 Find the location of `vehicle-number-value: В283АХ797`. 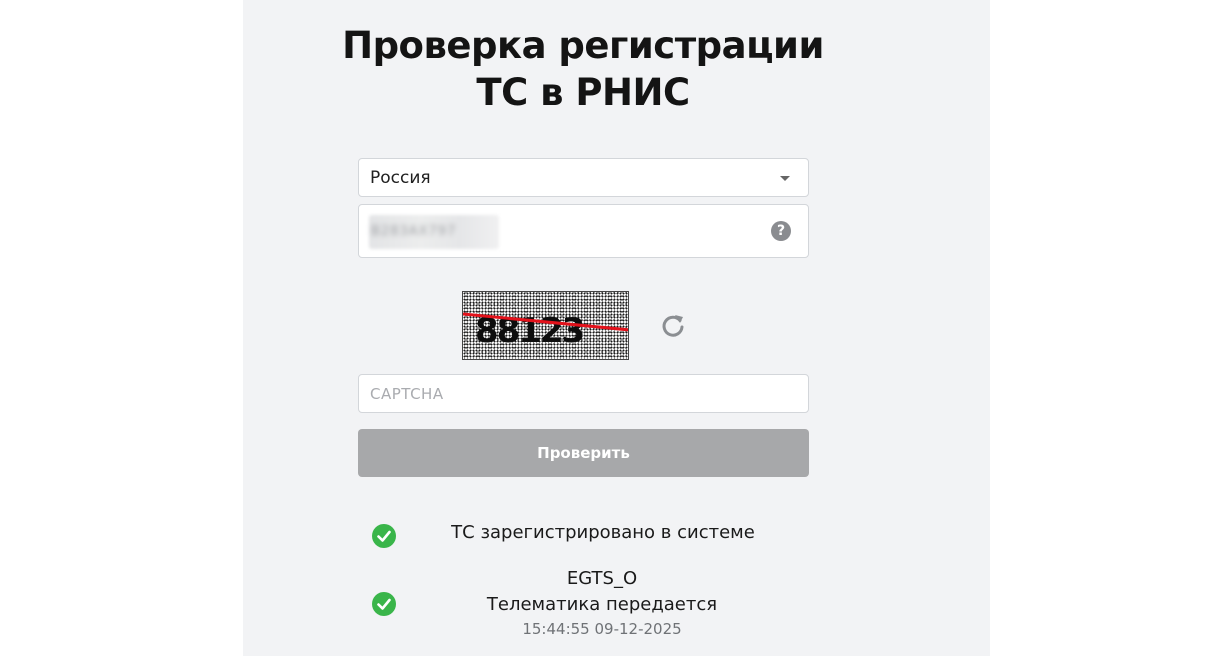

vehicle-number-value: В283АХ797 is located at coordinates (434, 232).